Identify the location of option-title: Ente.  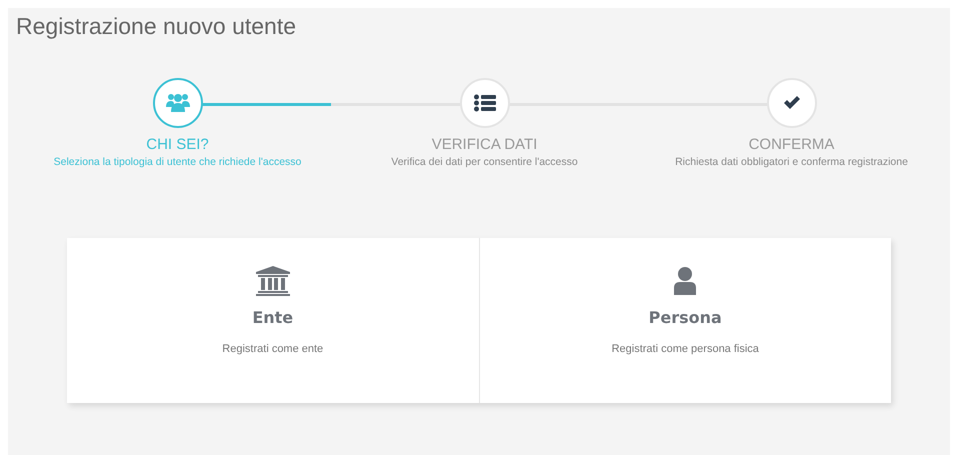
(273, 317).